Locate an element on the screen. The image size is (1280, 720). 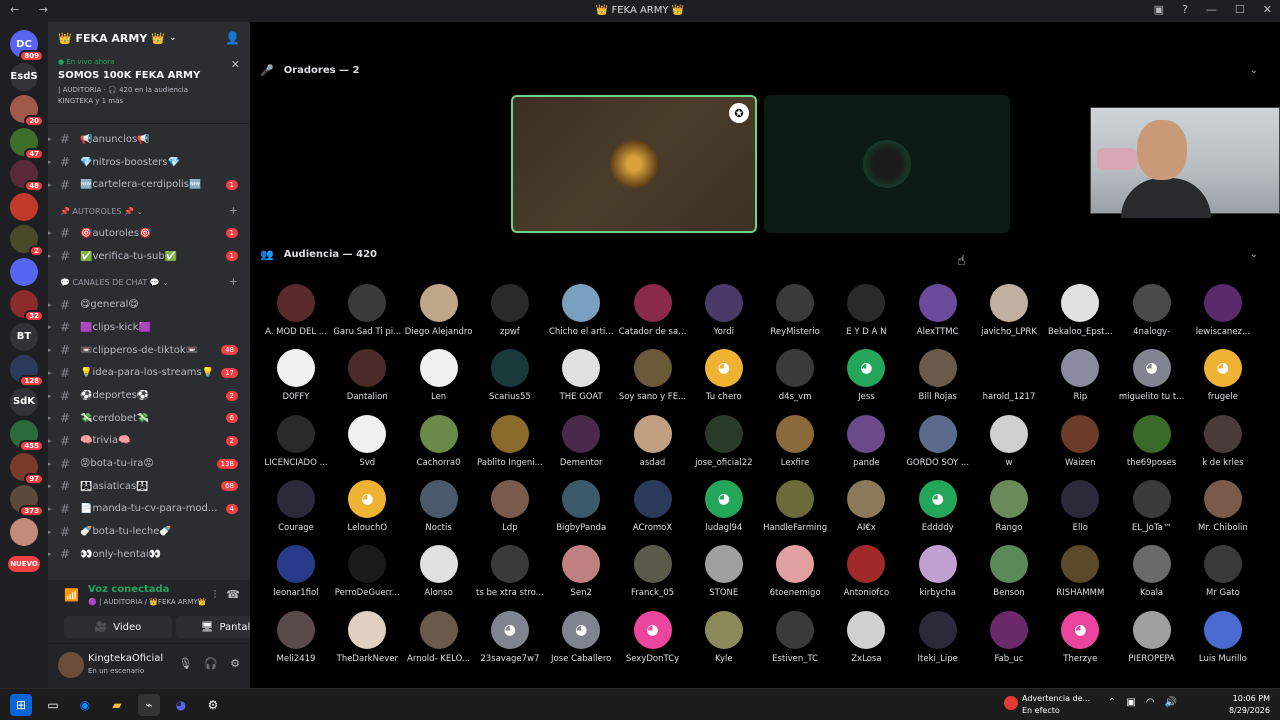
audience-member: Dantalion is located at coordinates (367, 375).